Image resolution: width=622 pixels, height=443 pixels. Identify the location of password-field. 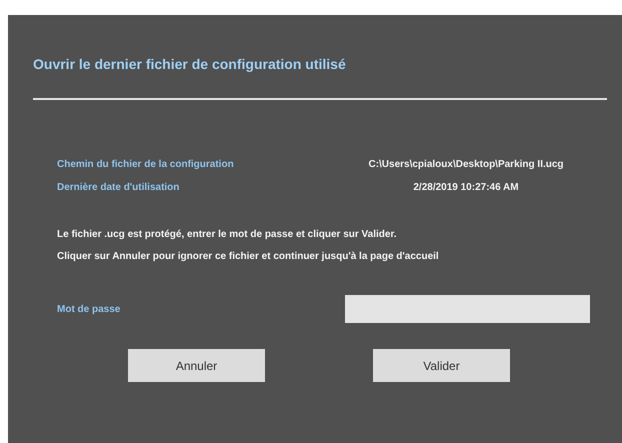
(467, 309).